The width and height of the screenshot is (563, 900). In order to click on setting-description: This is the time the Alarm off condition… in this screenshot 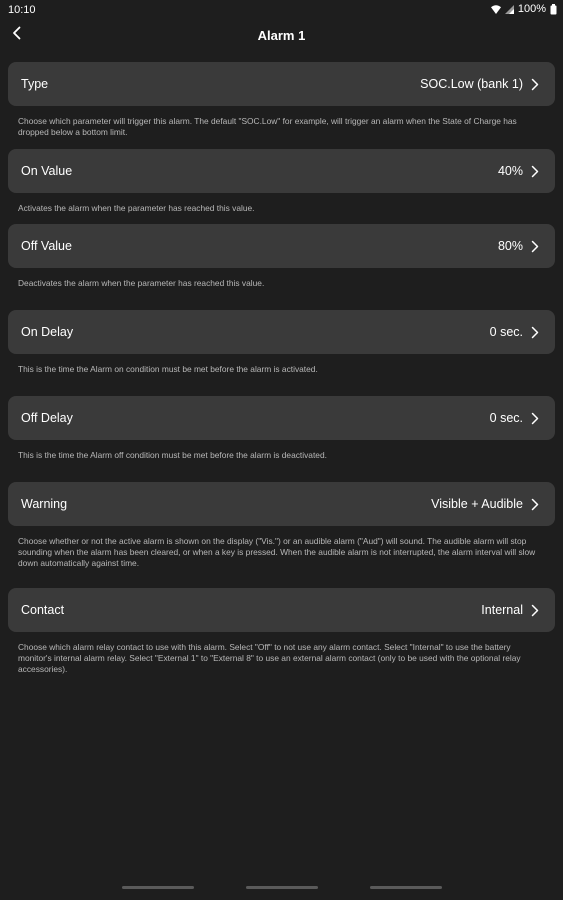, I will do `click(172, 455)`.